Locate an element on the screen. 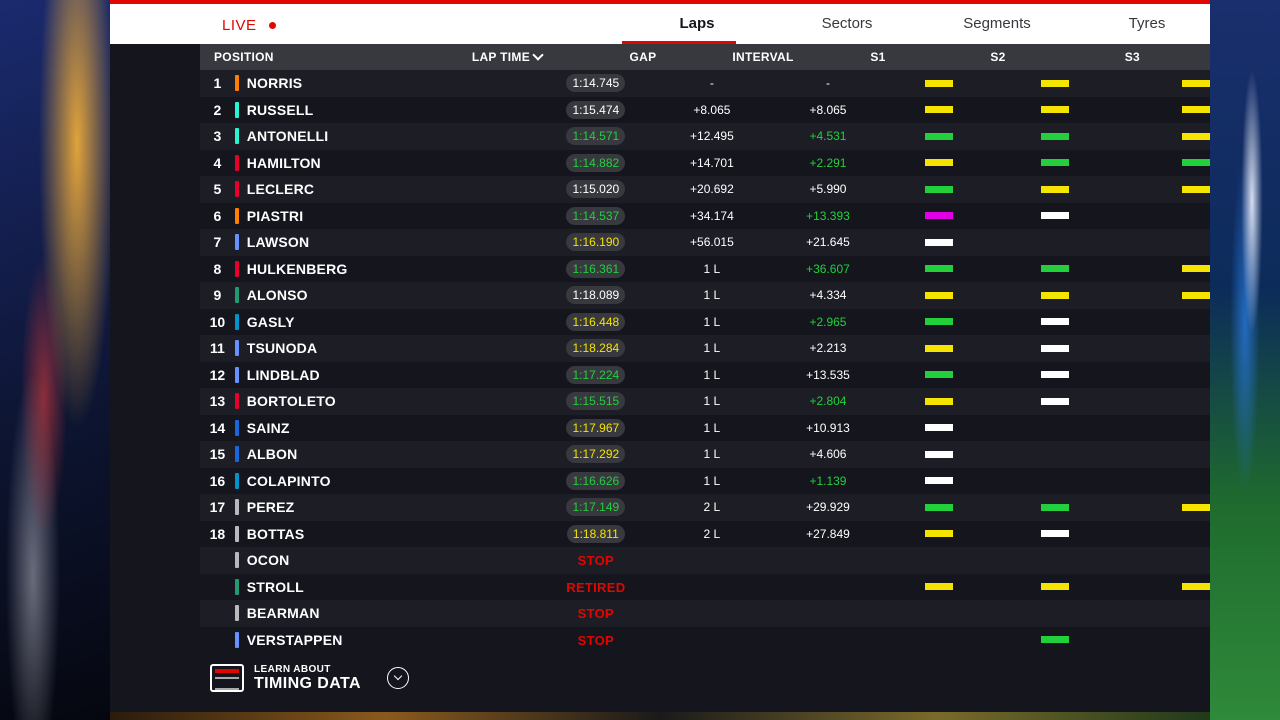 The width and height of the screenshot is (1280, 720). table-row: BEARMAN STOP is located at coordinates (705, 613).